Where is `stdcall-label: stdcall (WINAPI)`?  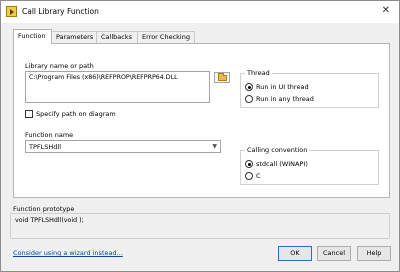 stdcall-label: stdcall (WINAPI) is located at coordinates (282, 164).